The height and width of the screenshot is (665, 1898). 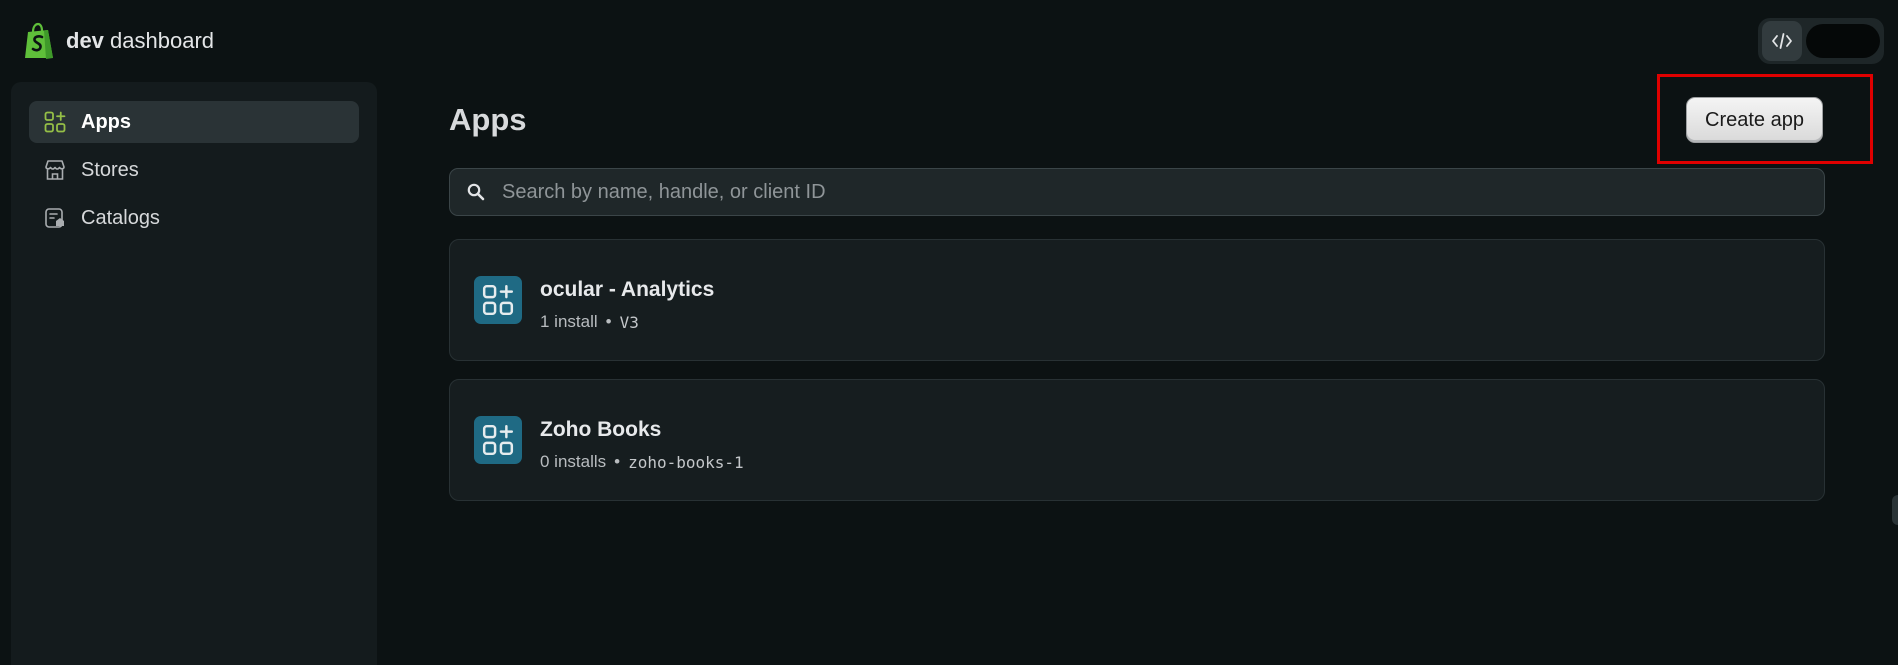 I want to click on sidebar-item-stores: Stores, so click(x=194, y=170).